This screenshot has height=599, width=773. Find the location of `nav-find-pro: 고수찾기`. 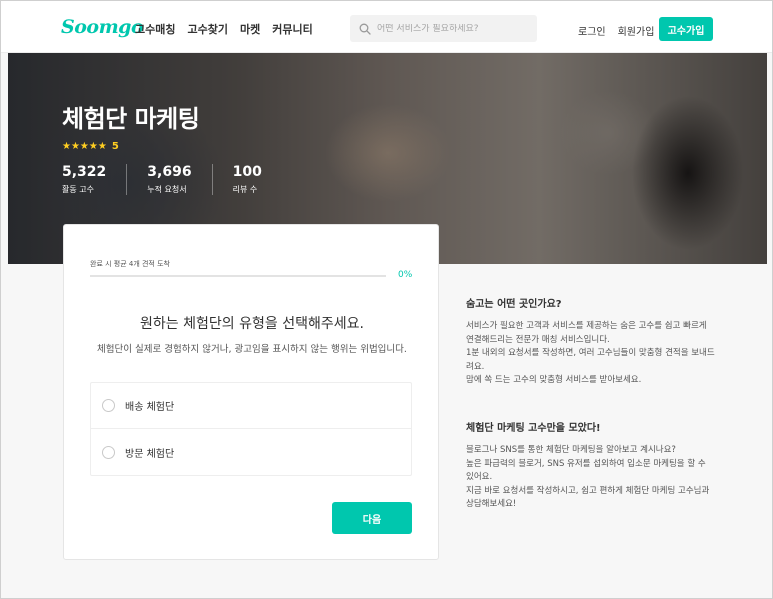

nav-find-pro: 고수찾기 is located at coordinates (207, 29).